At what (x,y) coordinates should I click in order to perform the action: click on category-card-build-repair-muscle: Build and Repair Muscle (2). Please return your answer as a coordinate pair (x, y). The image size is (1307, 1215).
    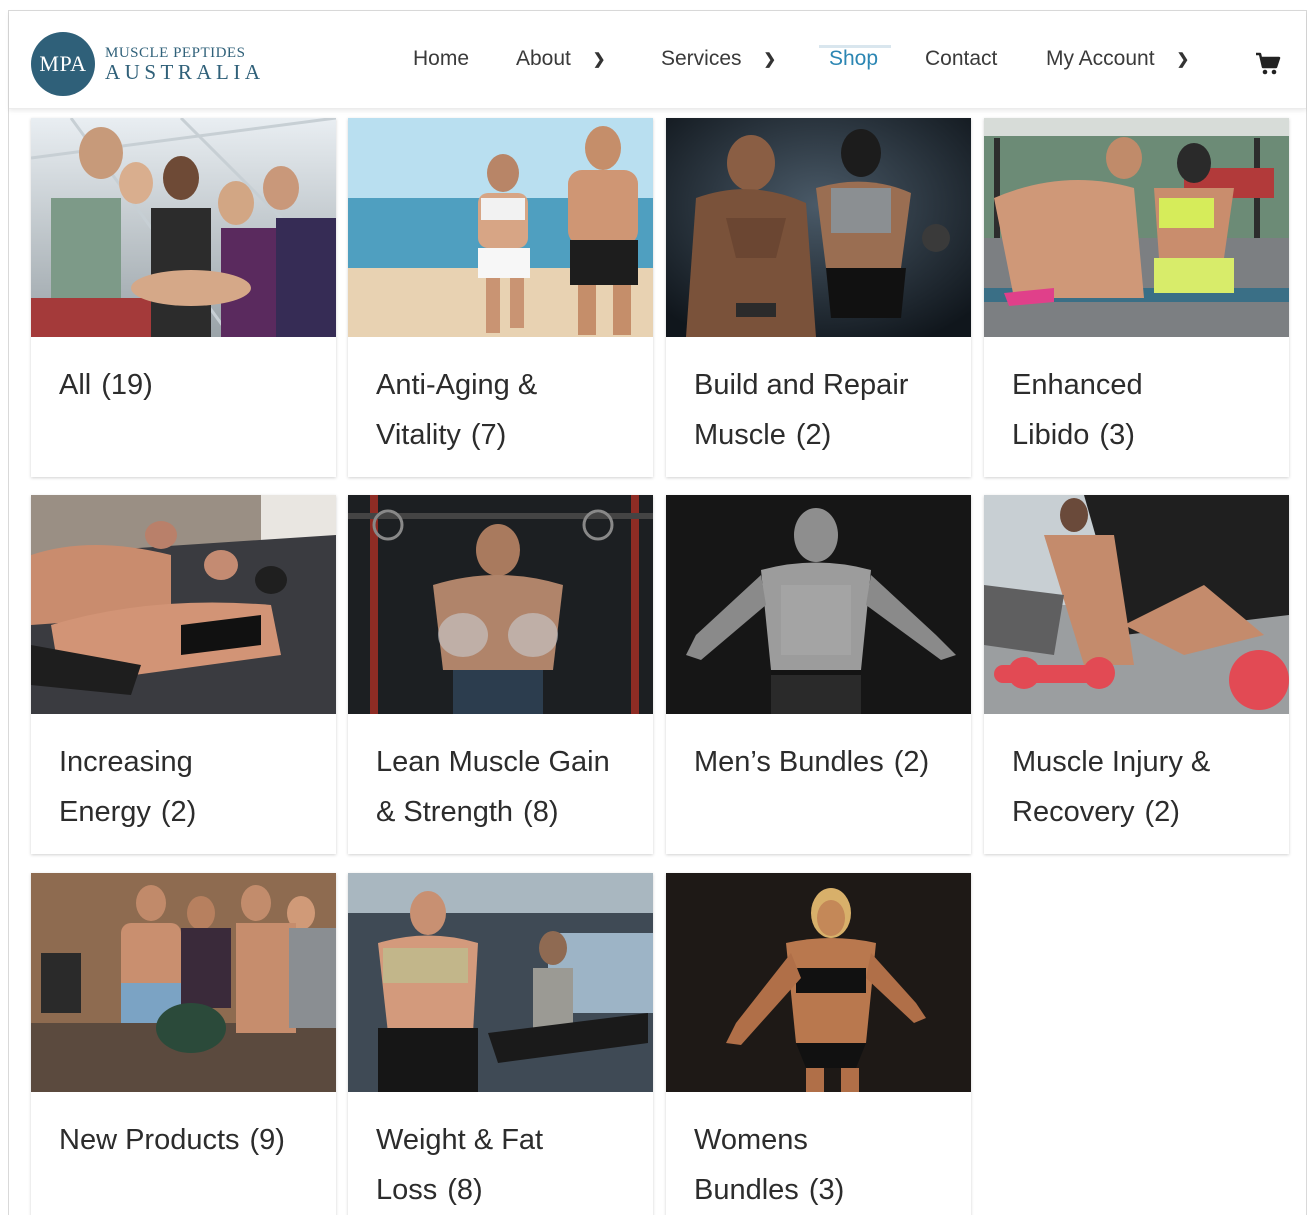
    Looking at the image, I should click on (818, 297).